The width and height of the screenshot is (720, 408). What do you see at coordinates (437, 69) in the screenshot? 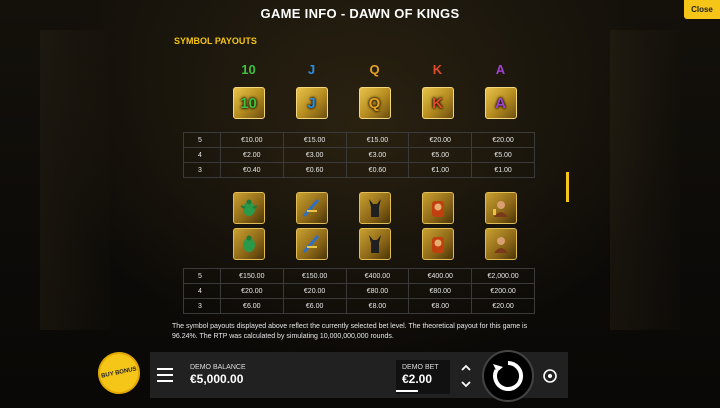
I see `symbol-label: K` at bounding box center [437, 69].